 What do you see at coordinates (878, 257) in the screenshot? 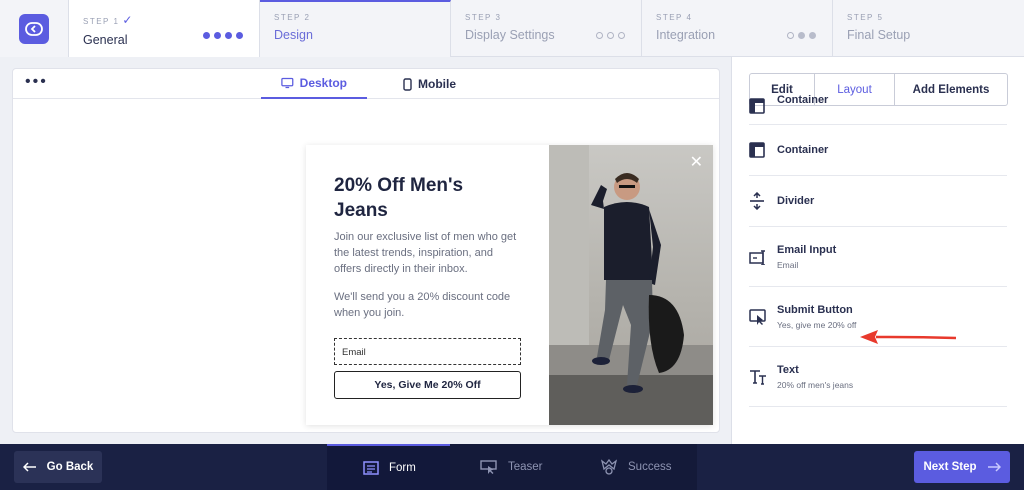
I see `list-item-email-input: Email Input Email` at bounding box center [878, 257].